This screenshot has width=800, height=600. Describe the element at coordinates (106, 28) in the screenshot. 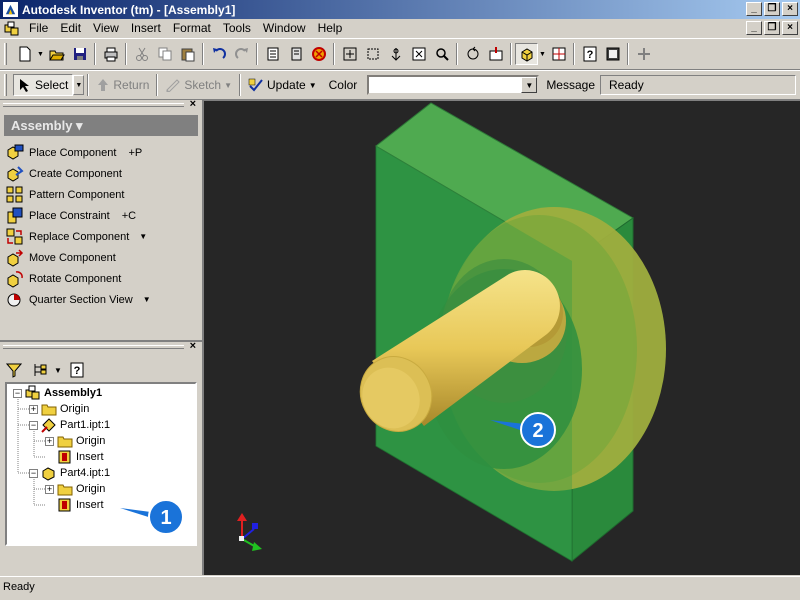

I see `menu-view: View` at that location.